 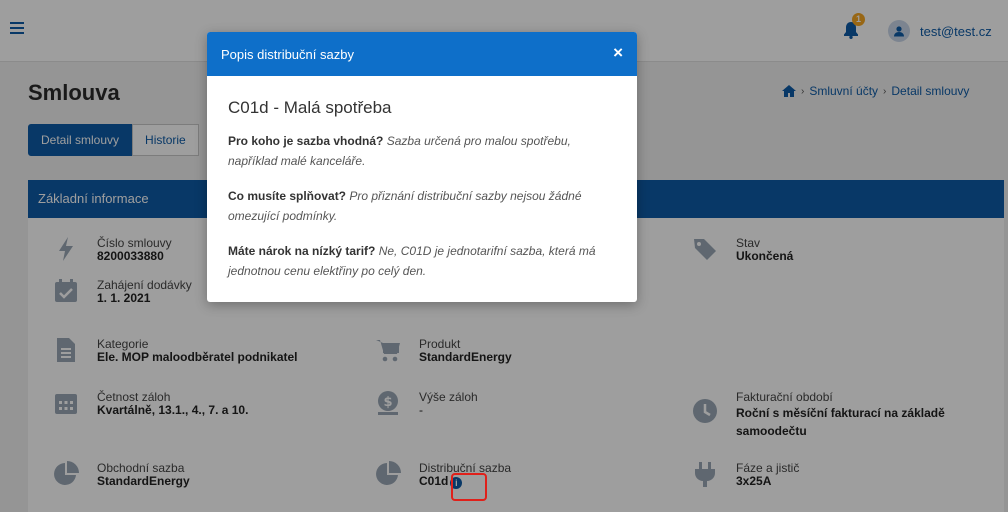 What do you see at coordinates (306, 141) in the screenshot?
I see `question: Pro koho je sazba vhodná?` at bounding box center [306, 141].